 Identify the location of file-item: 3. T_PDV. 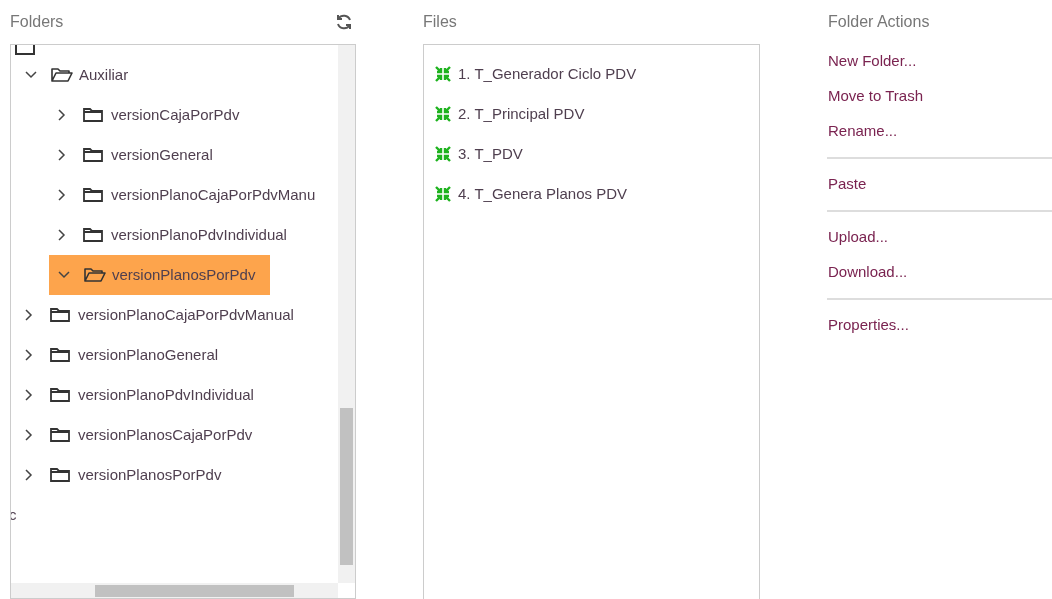
(490, 154).